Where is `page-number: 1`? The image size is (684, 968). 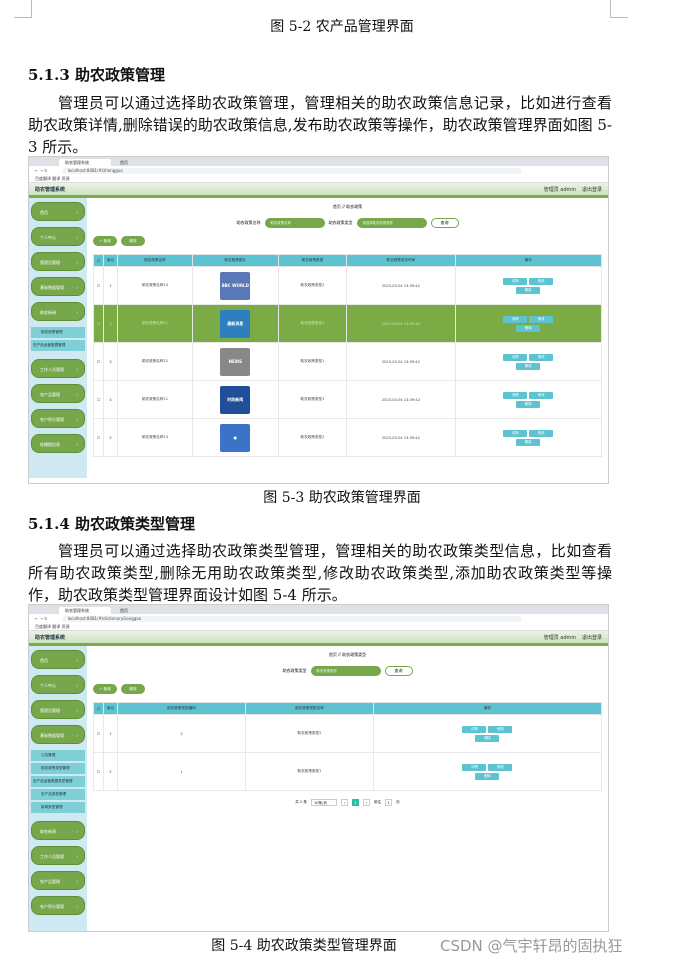 page-number: 1 is located at coordinates (355, 802).